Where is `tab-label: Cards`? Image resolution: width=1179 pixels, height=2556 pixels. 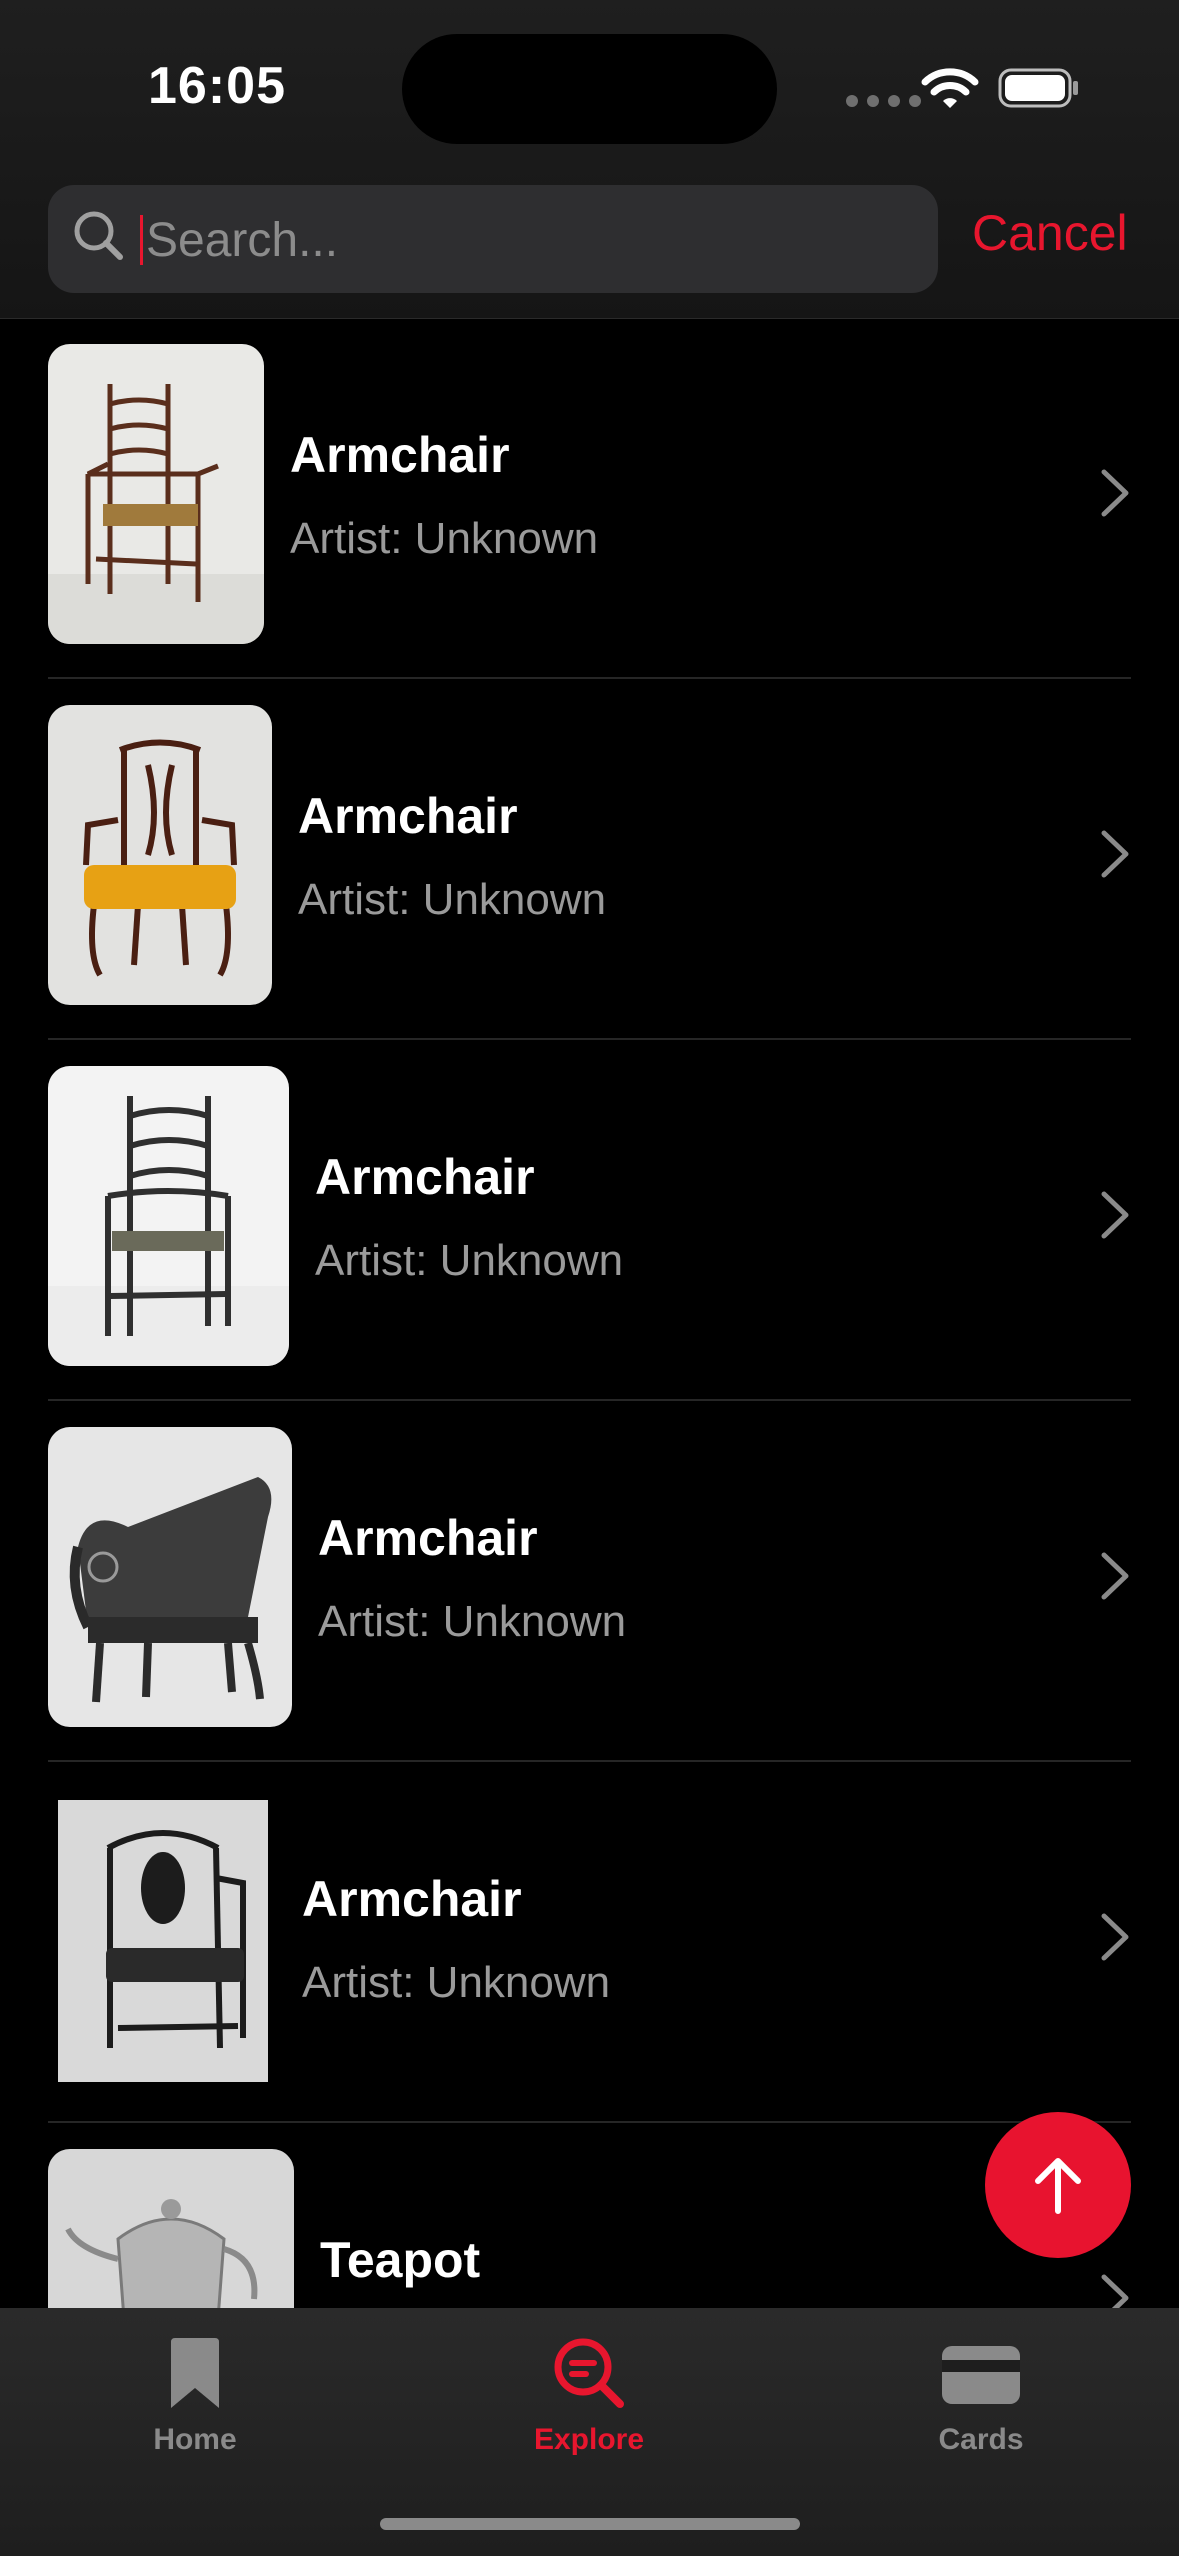
tab-label: Cards is located at coordinates (981, 2439).